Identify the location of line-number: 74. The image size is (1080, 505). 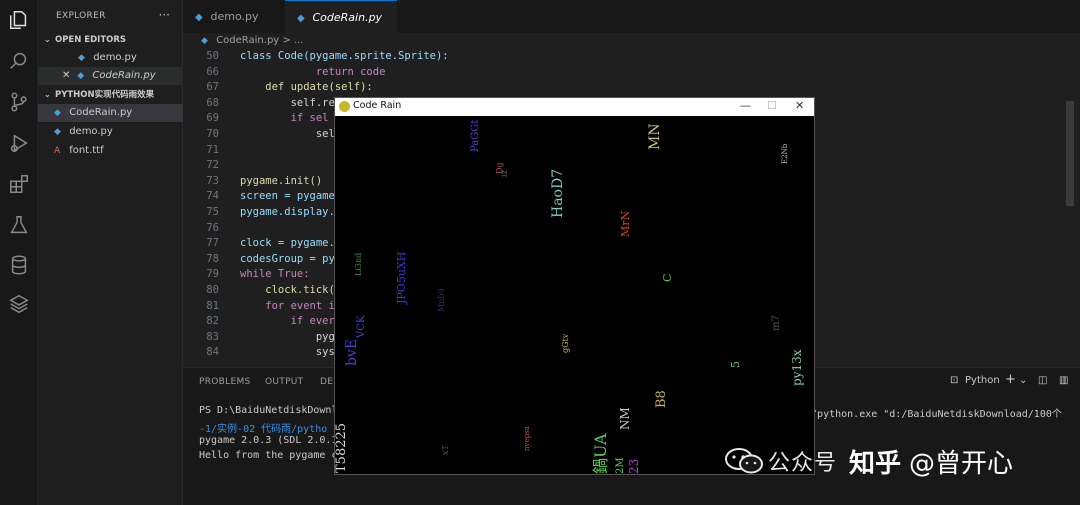
(212, 196).